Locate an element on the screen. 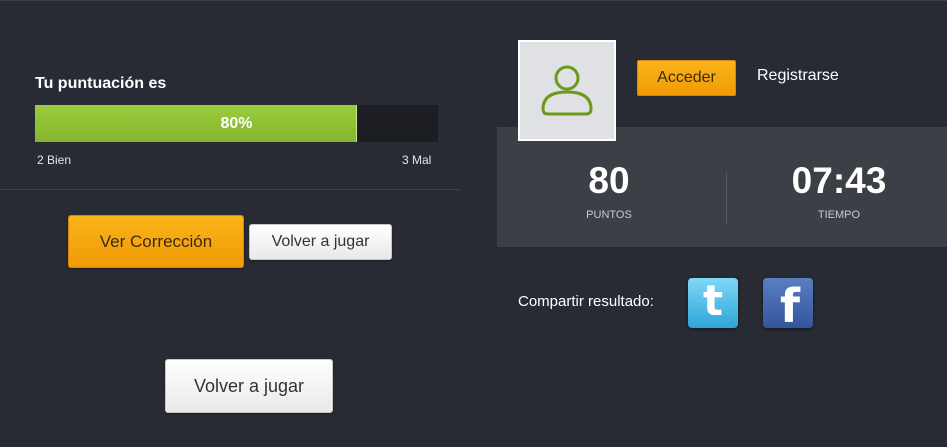  view-correction-button: Ver Corrección is located at coordinates (156, 241).